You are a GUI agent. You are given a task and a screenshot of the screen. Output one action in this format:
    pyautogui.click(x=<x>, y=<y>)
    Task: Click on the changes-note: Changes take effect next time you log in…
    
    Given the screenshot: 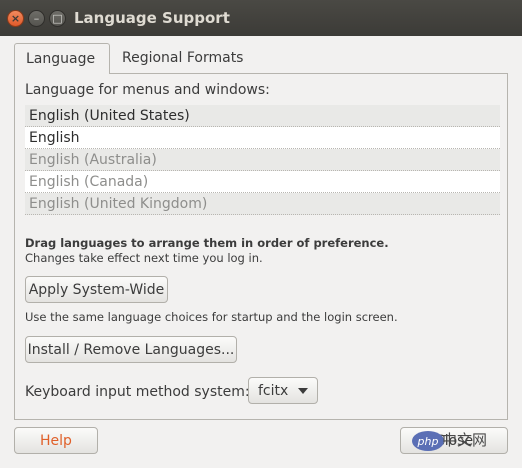 What is the action you would take?
    pyautogui.click(x=144, y=258)
    